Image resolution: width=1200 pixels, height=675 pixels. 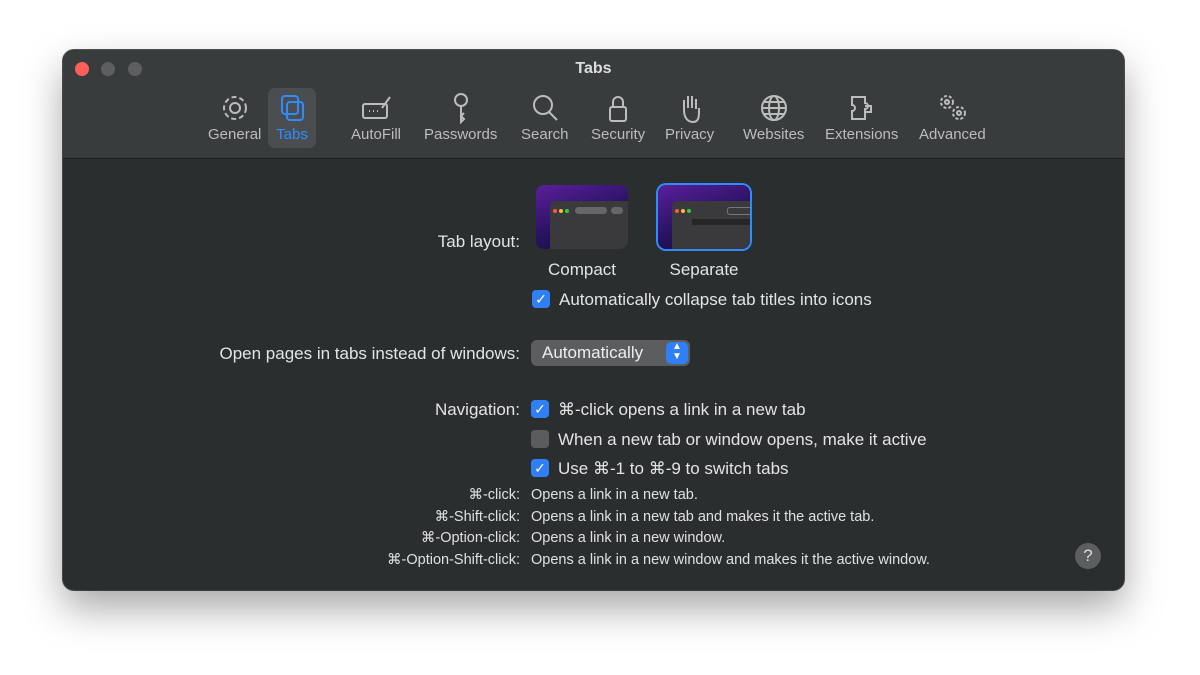 What do you see at coordinates (470, 538) in the screenshot?
I see `shortcut-key: ⌘-Option-click:` at bounding box center [470, 538].